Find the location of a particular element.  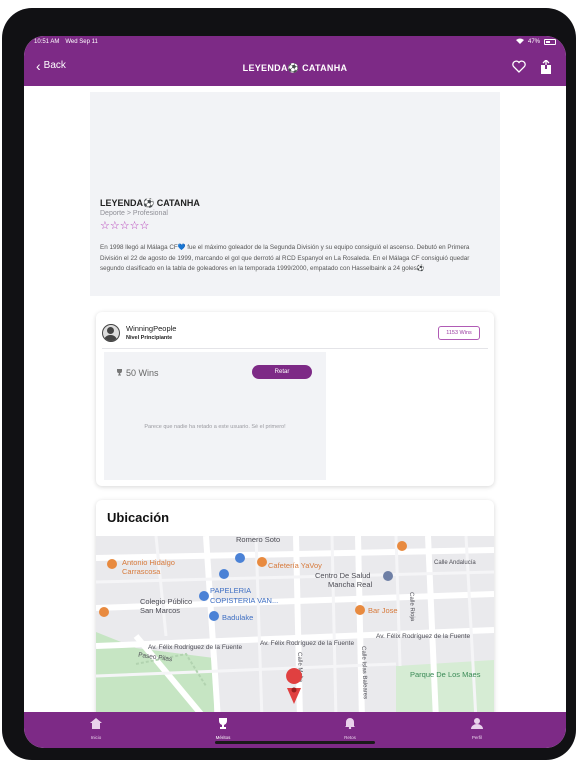

bottom-tab-bar: Inicio Méritos Retos Perfil is located at coordinates (295, 730).